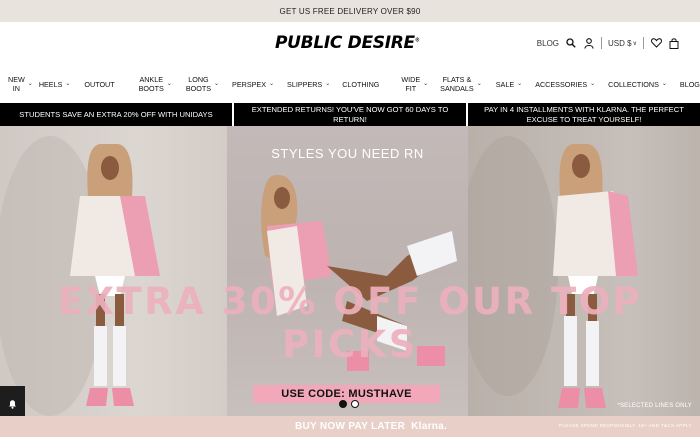 This screenshot has width=700, height=437. What do you see at coordinates (80, 276) in the screenshot?
I see `model-figure-left` at bounding box center [80, 276].